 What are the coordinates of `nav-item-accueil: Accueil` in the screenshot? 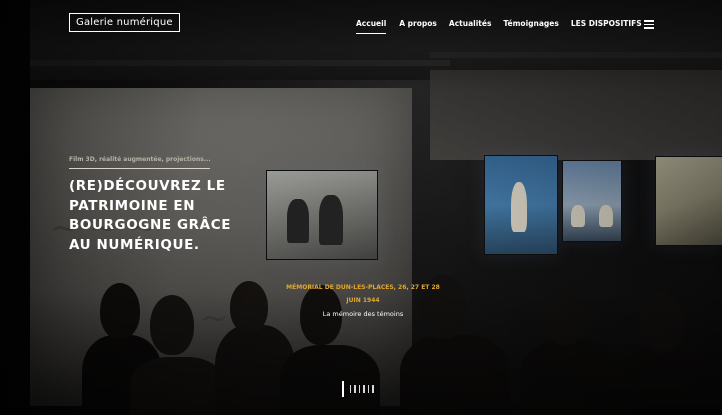 It's located at (371, 26).